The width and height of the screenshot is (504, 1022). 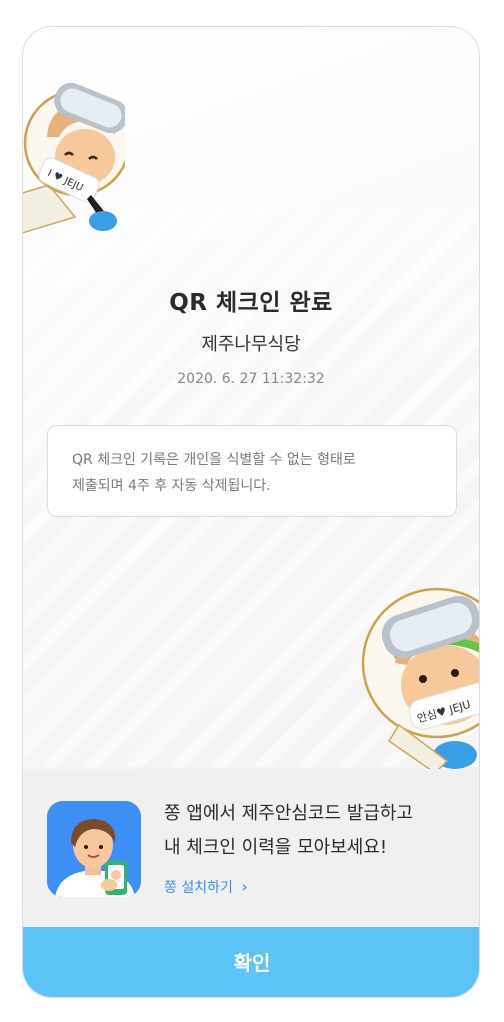 I want to click on notice-line-2: 제출되며 4주 후 자동 삭제됩니다., so click(x=171, y=486).